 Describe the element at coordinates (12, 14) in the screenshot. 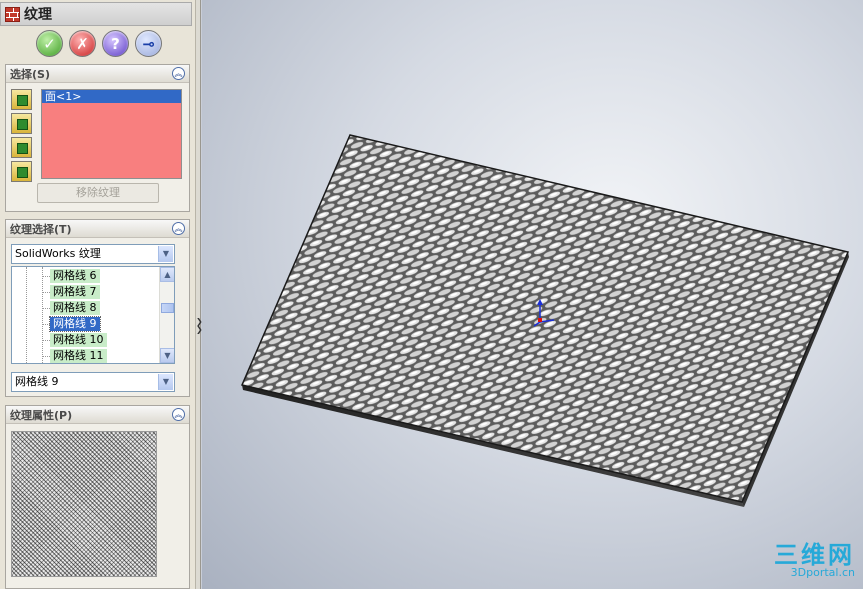

I see `brick-texture-icon` at that location.